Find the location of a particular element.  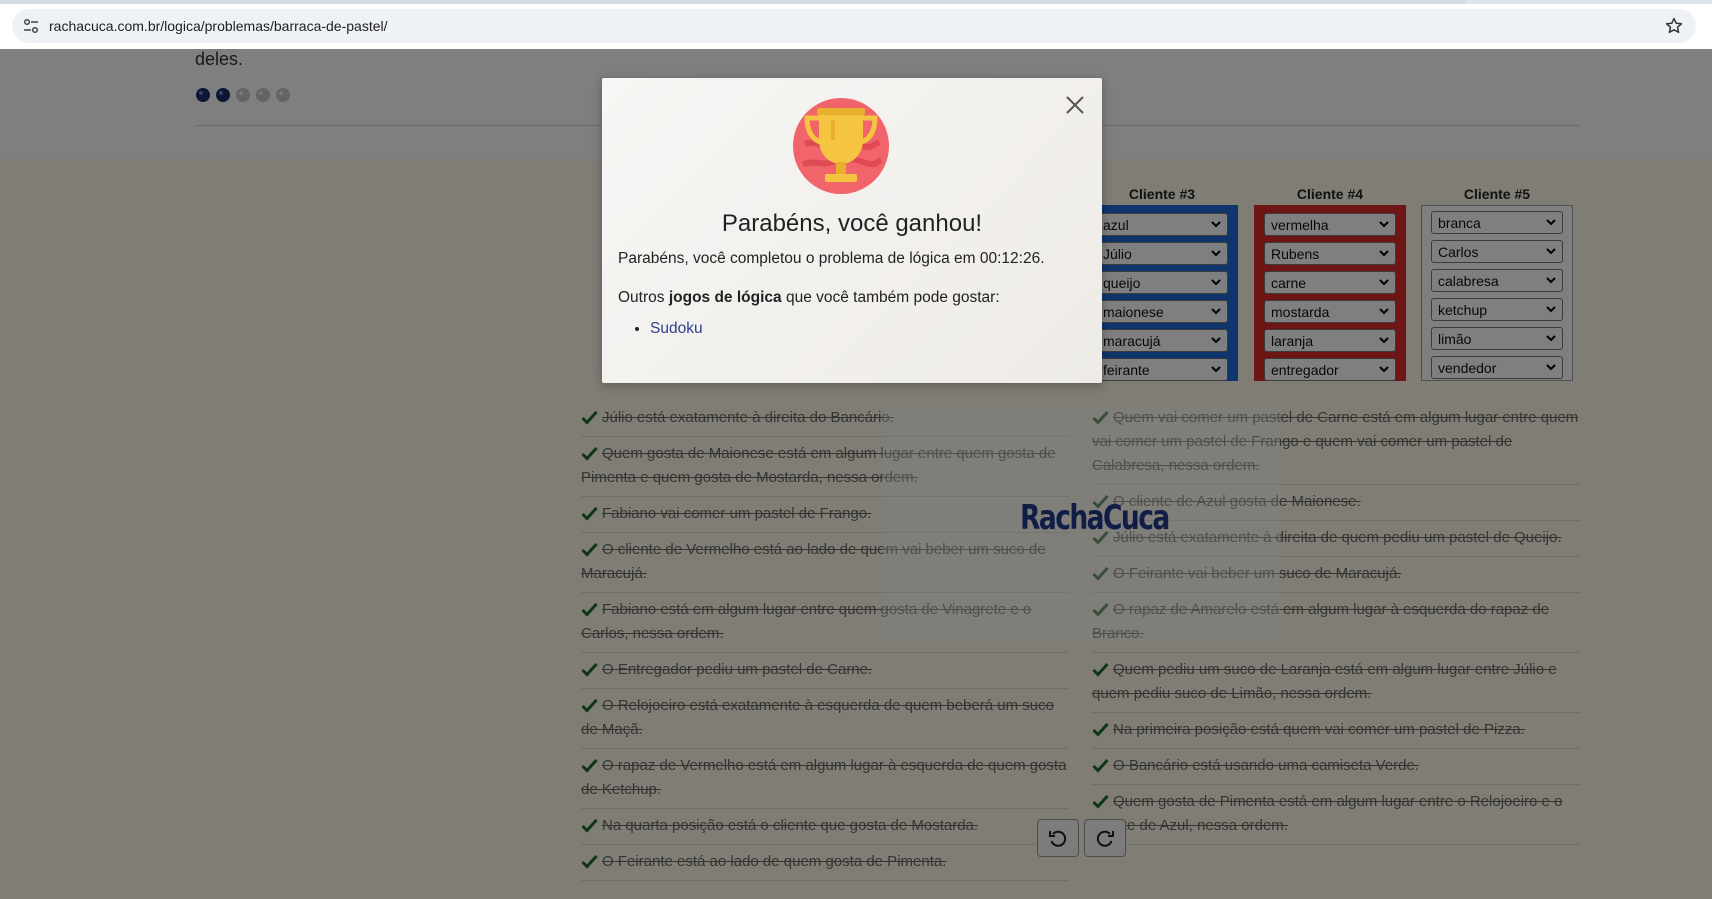

sudoku-link: Sudoku is located at coordinates (676, 328).